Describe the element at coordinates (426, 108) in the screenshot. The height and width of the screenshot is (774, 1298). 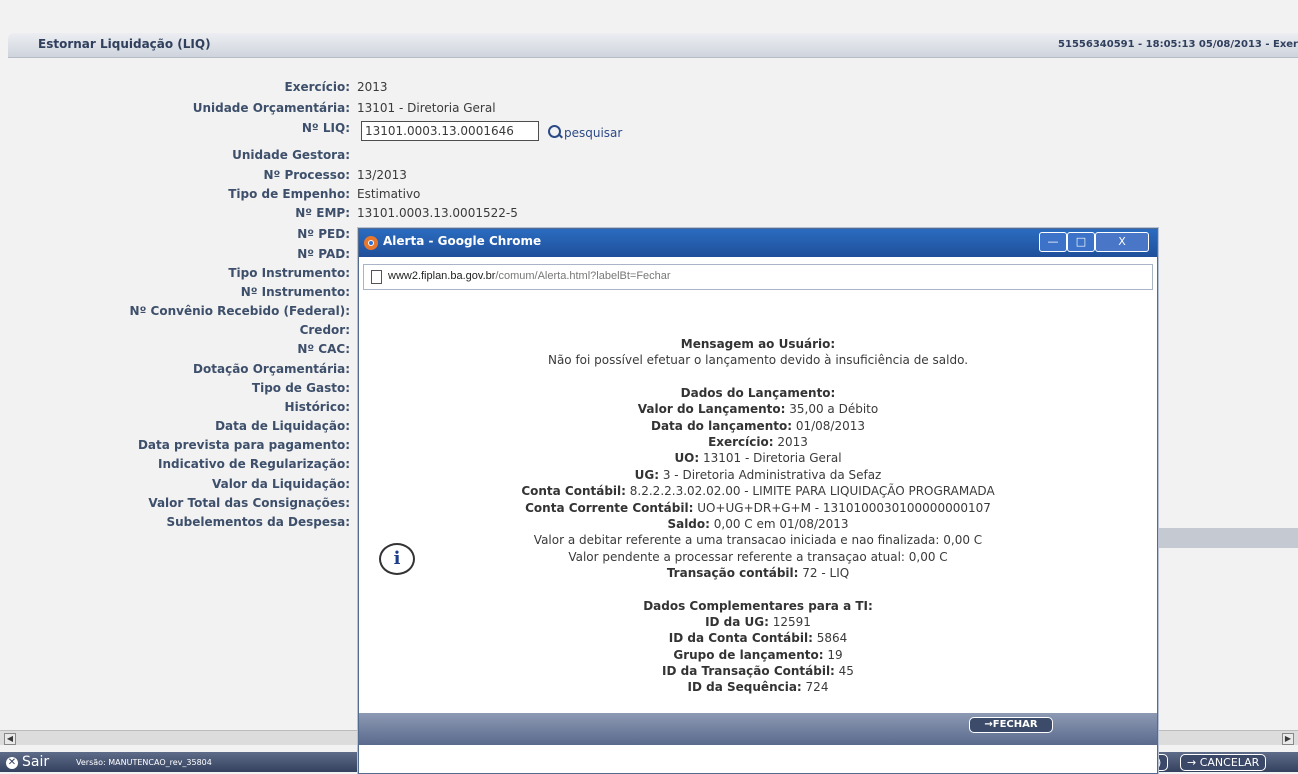
I see `form-value: 13101 - Diretoria Geral` at that location.